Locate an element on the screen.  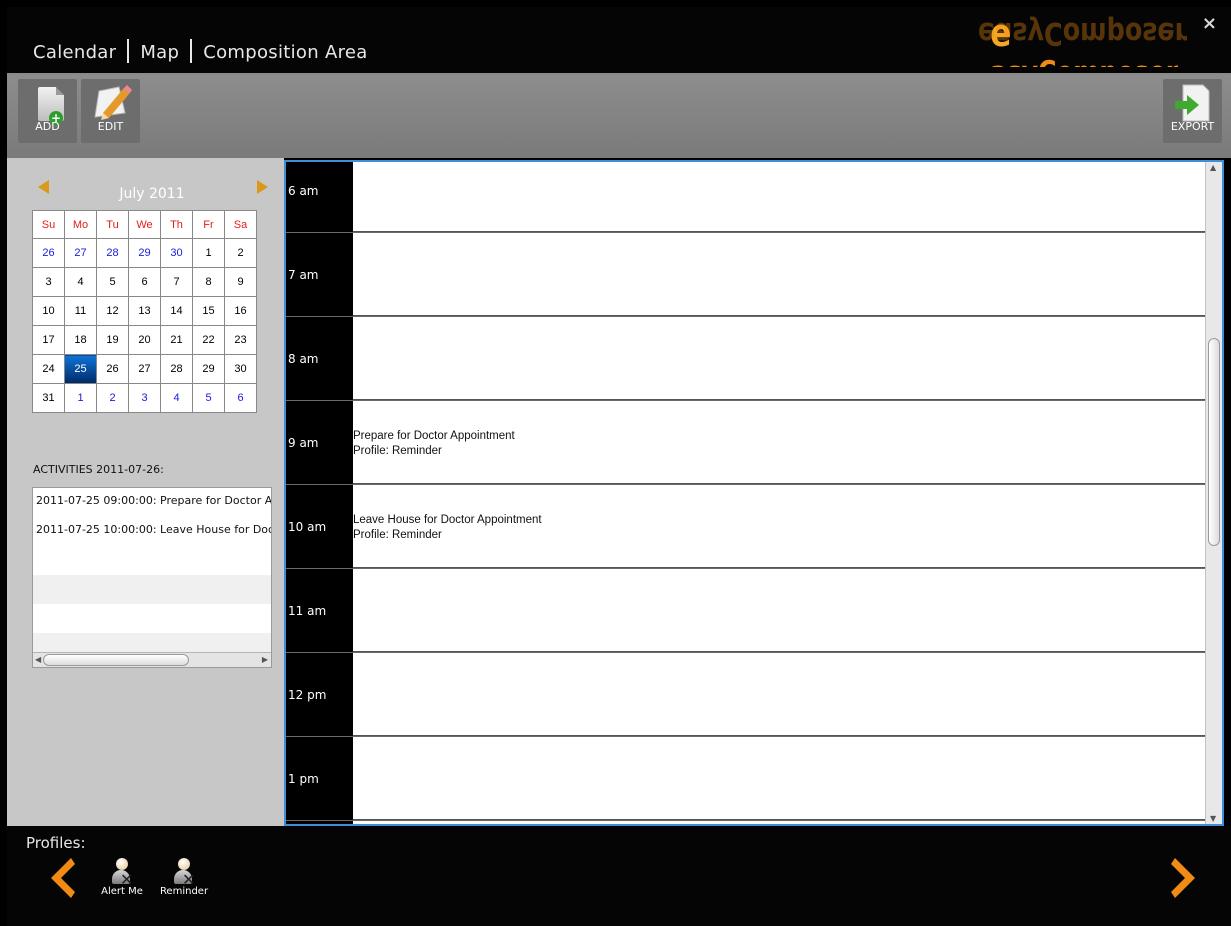
calendar-day: 13 is located at coordinates (144, 311).